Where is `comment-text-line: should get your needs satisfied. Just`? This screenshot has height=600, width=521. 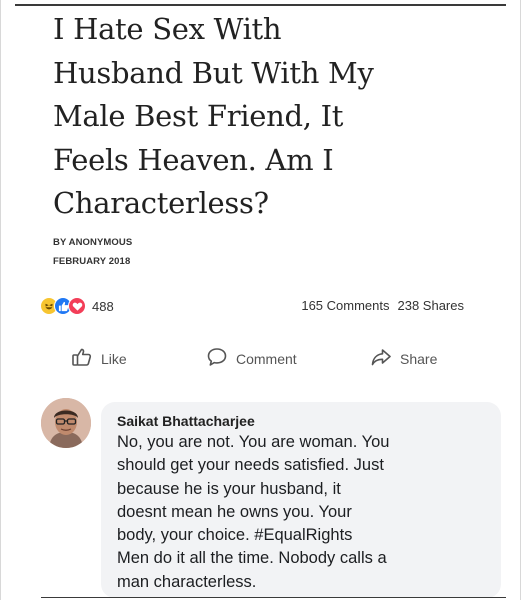
comment-text-line: should get your needs satisfied. Just is located at coordinates (250, 465).